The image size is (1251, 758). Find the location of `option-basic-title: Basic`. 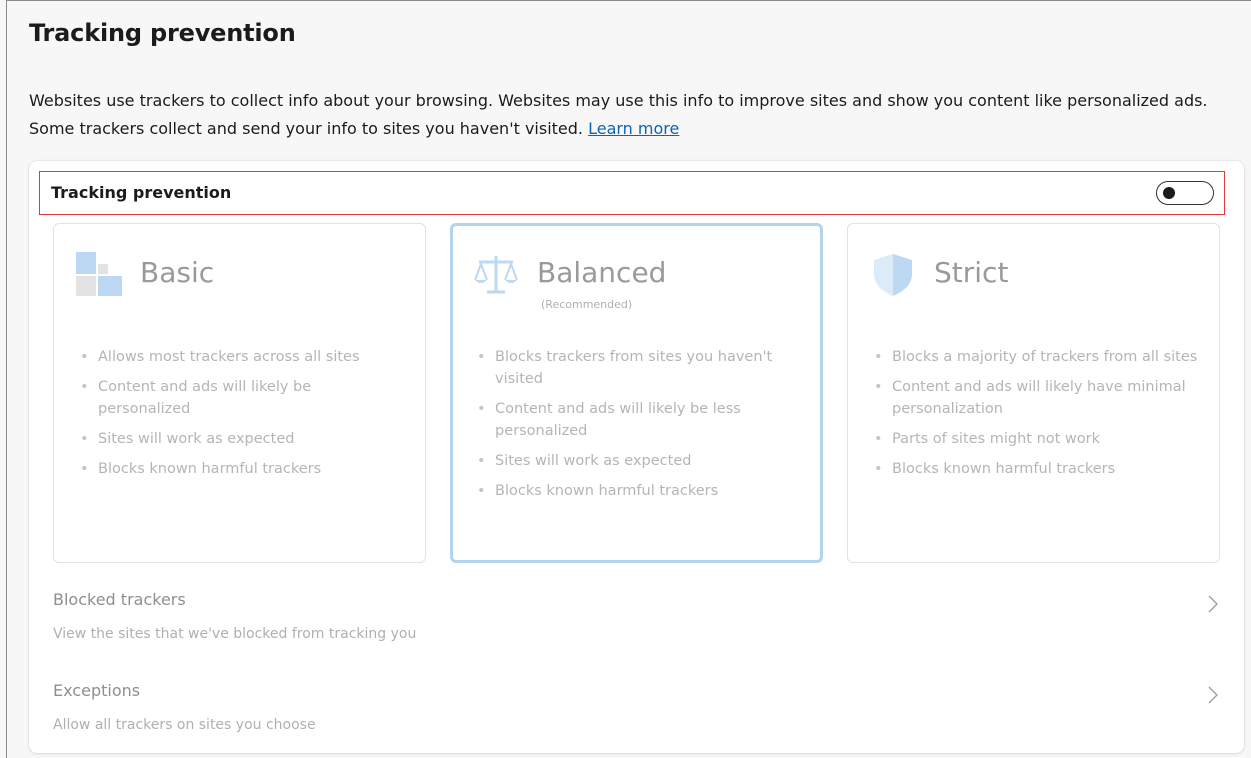

option-basic-title: Basic is located at coordinates (177, 272).